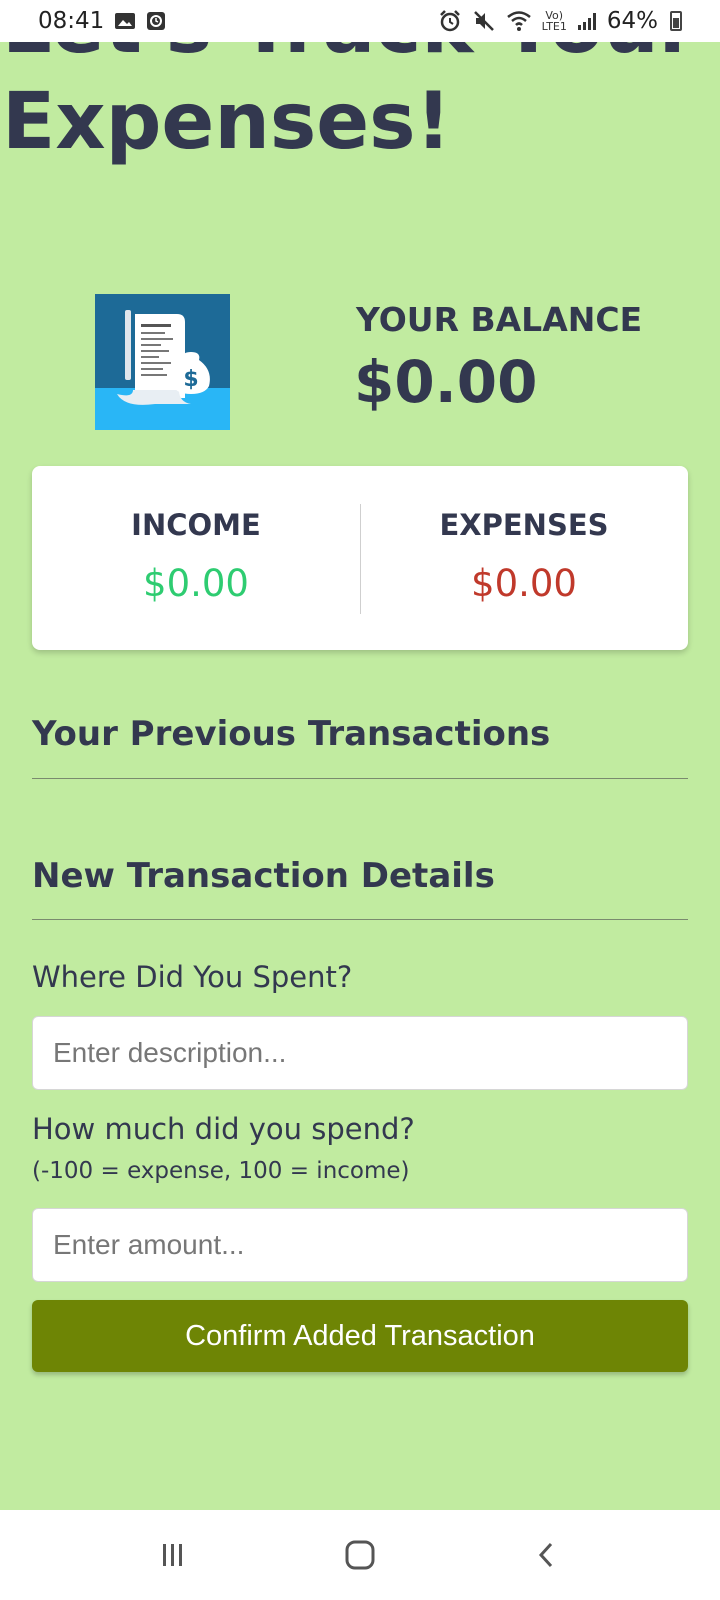 The image size is (720, 1600). I want to click on volte-icon: Vo) LTE1, so click(554, 21).